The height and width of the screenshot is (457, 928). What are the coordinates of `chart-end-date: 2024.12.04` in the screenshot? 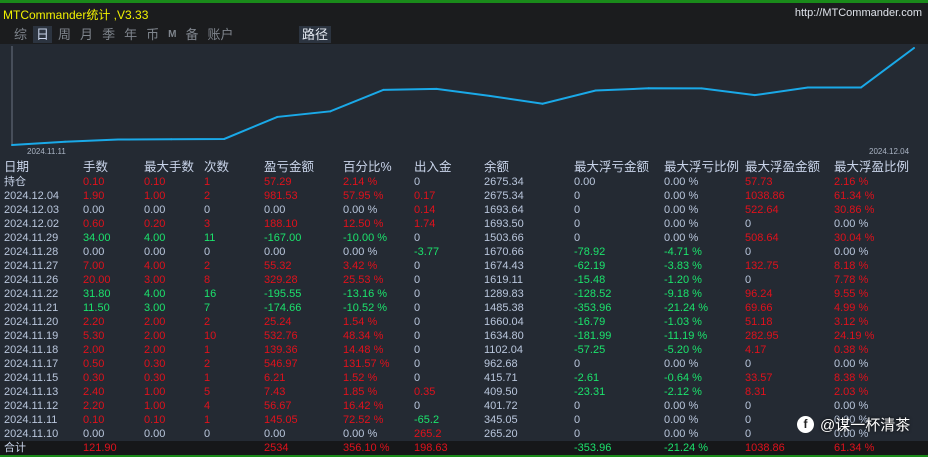 It's located at (889, 151).